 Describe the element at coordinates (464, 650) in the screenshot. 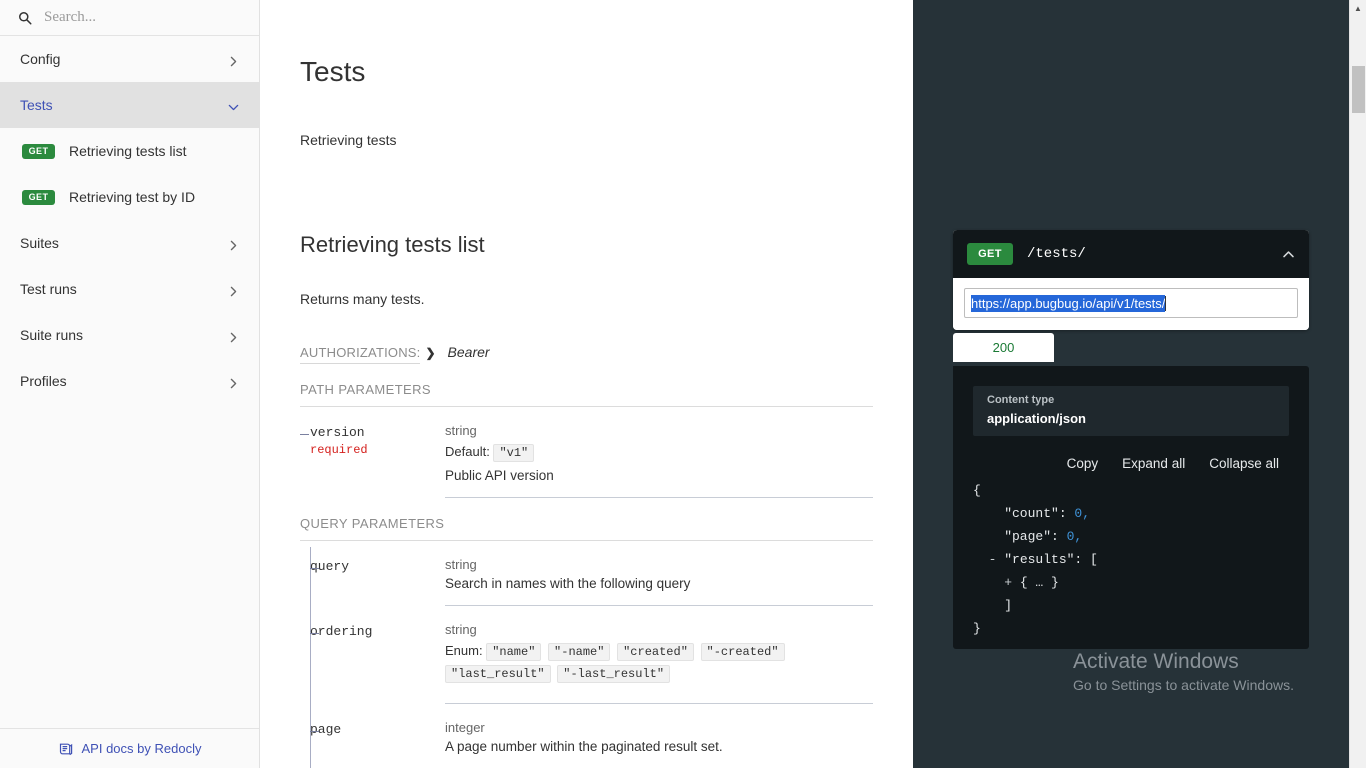

I see `parameter-enum-label: Enum:` at that location.